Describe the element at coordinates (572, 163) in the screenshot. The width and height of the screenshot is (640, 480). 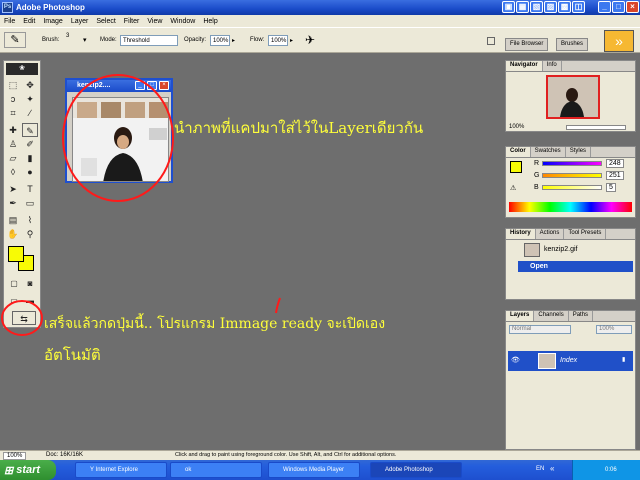
I see `r-slider` at that location.